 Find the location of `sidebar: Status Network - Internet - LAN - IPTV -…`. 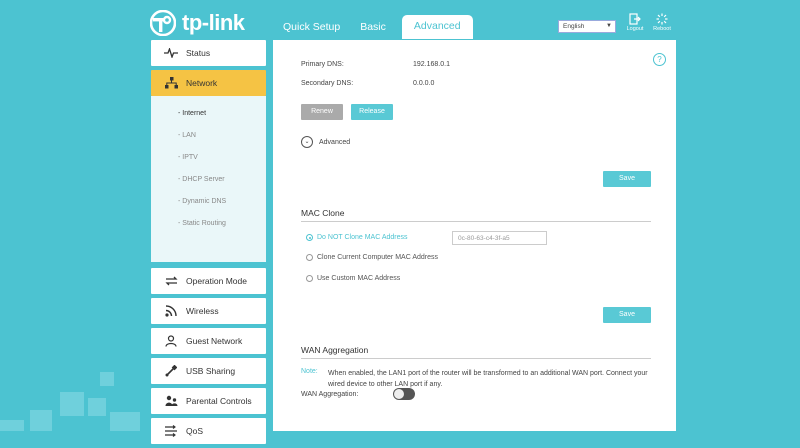

sidebar: Status Network - Internet - LAN - IPTV -… is located at coordinates (208, 244).